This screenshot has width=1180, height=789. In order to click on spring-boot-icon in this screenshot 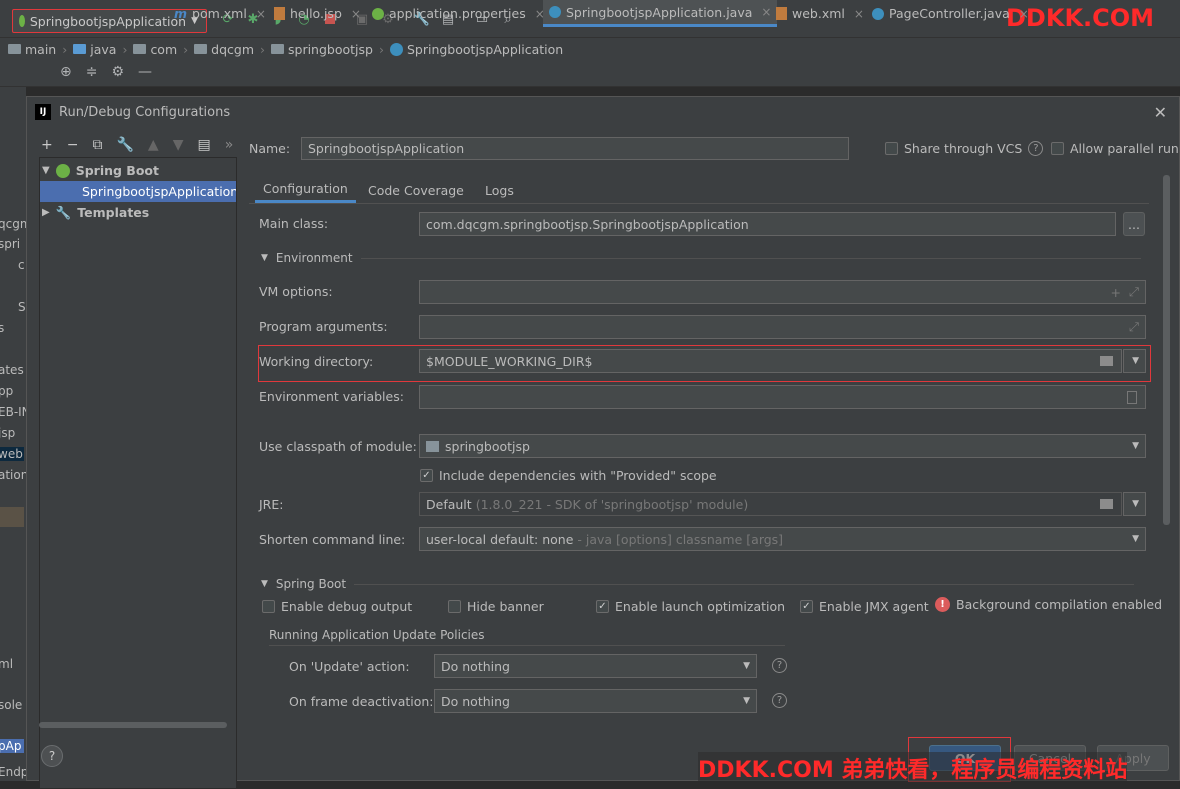, I will do `click(62, 170)`.